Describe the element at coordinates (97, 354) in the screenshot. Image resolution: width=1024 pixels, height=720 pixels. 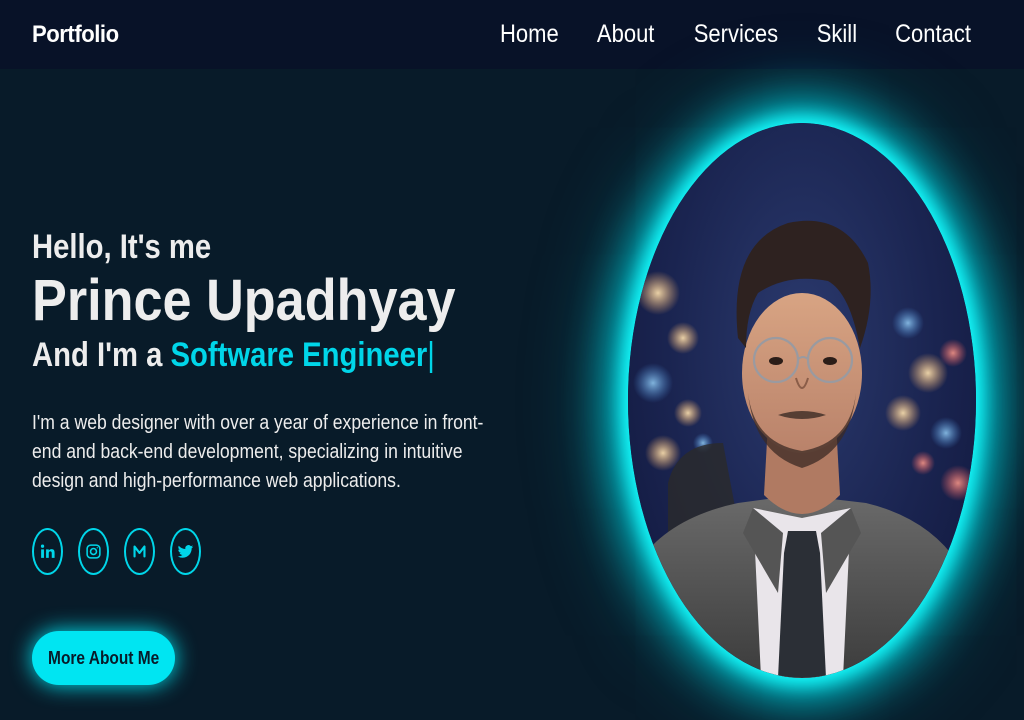
I see `hero-role-prefix: And I'm a` at that location.